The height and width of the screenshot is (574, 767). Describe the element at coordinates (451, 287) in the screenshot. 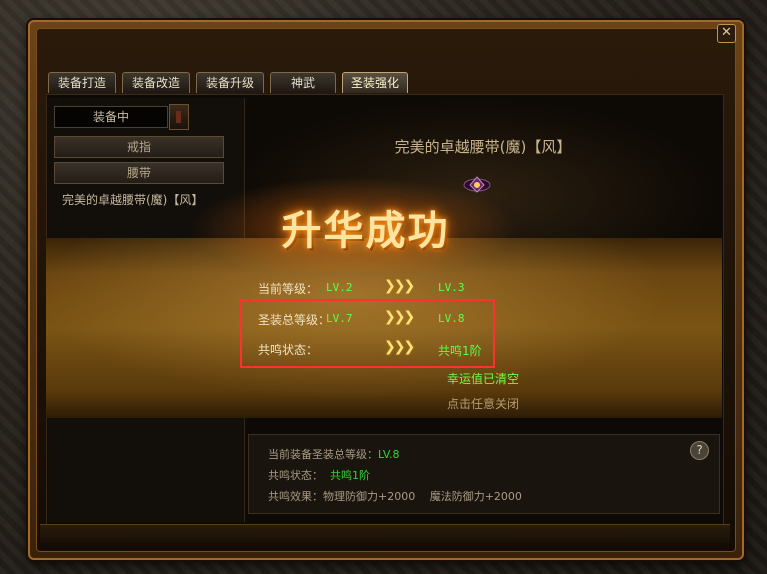

I see `current-level-to: LV.3` at that location.